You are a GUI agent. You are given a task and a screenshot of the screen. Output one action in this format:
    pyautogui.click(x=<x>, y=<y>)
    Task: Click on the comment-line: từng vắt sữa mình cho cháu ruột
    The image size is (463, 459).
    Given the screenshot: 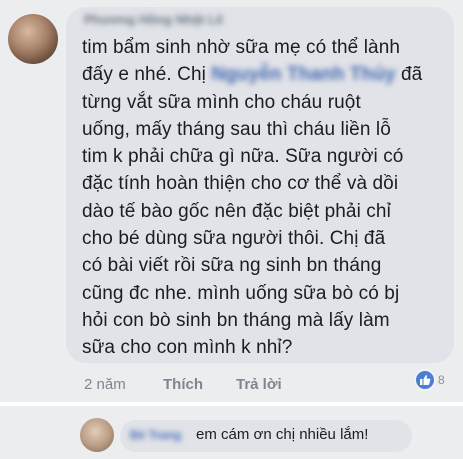 What is the action you would take?
    pyautogui.click(x=221, y=102)
    